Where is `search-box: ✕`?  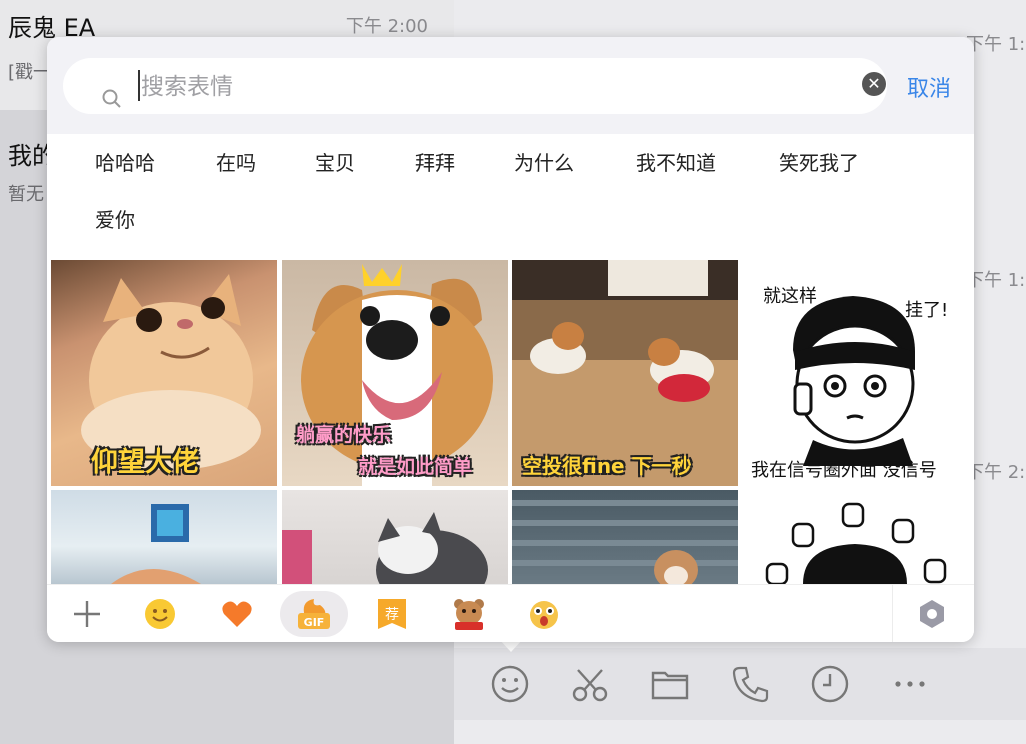
search-box: ✕ is located at coordinates (475, 86).